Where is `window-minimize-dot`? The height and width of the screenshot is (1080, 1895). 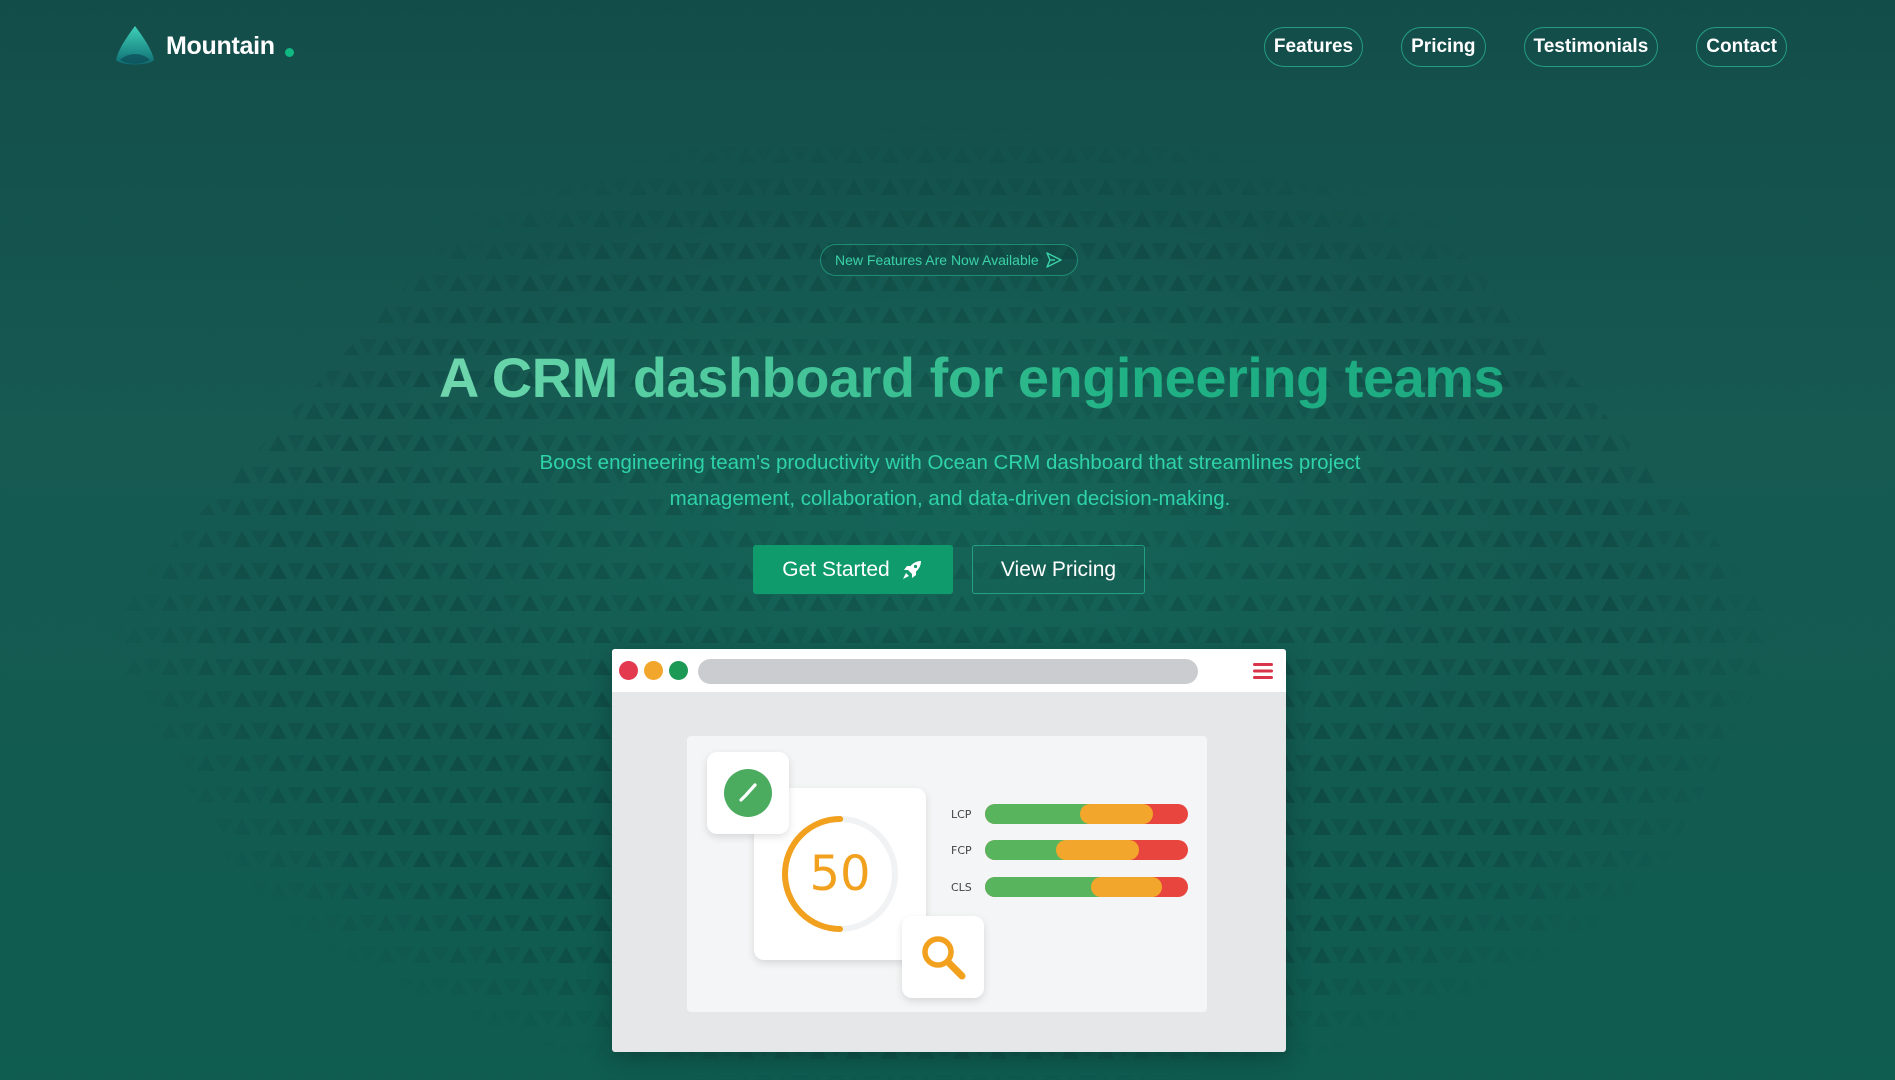
window-minimize-dot is located at coordinates (653, 670).